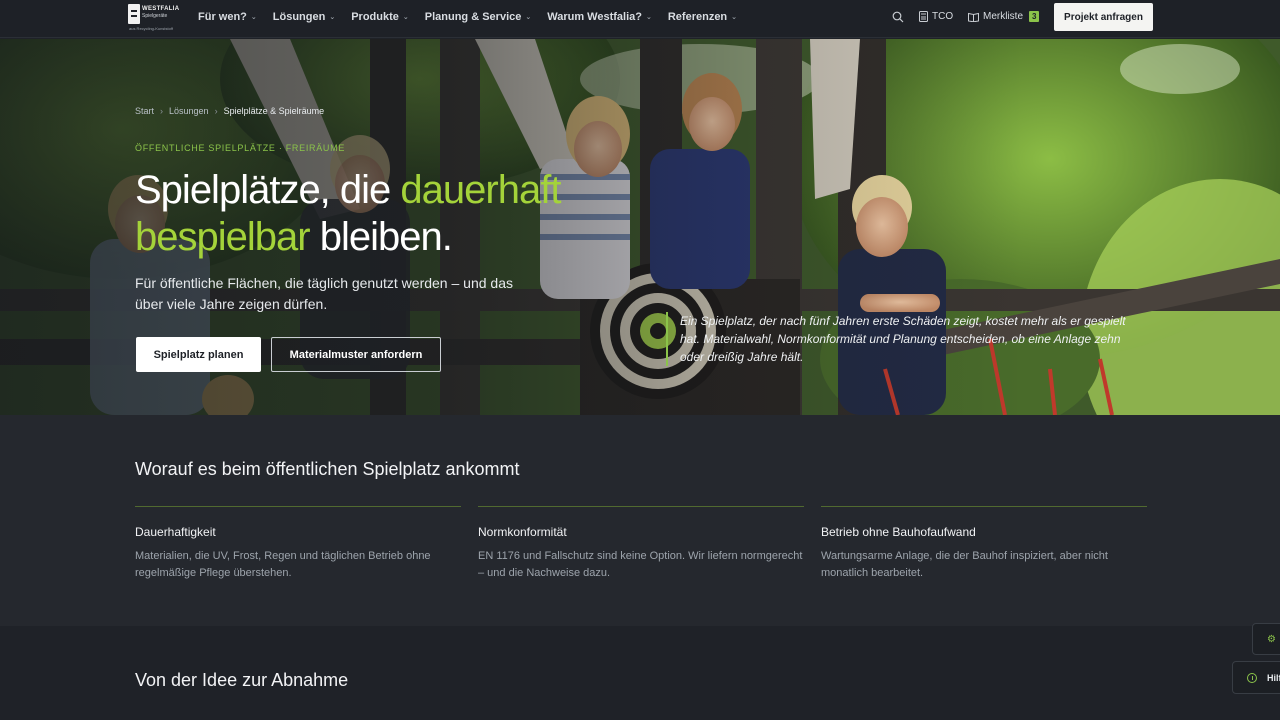 This screenshot has height=720, width=1280. Describe the element at coordinates (198, 354) in the screenshot. I see `spielplatz-planen-button: Spielplatz planen` at that location.